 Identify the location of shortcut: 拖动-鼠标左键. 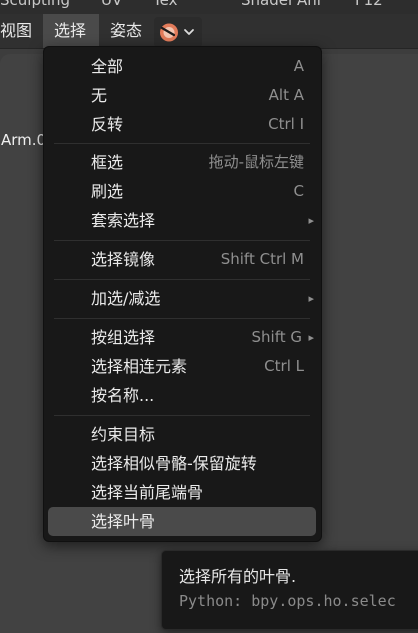
(256, 162).